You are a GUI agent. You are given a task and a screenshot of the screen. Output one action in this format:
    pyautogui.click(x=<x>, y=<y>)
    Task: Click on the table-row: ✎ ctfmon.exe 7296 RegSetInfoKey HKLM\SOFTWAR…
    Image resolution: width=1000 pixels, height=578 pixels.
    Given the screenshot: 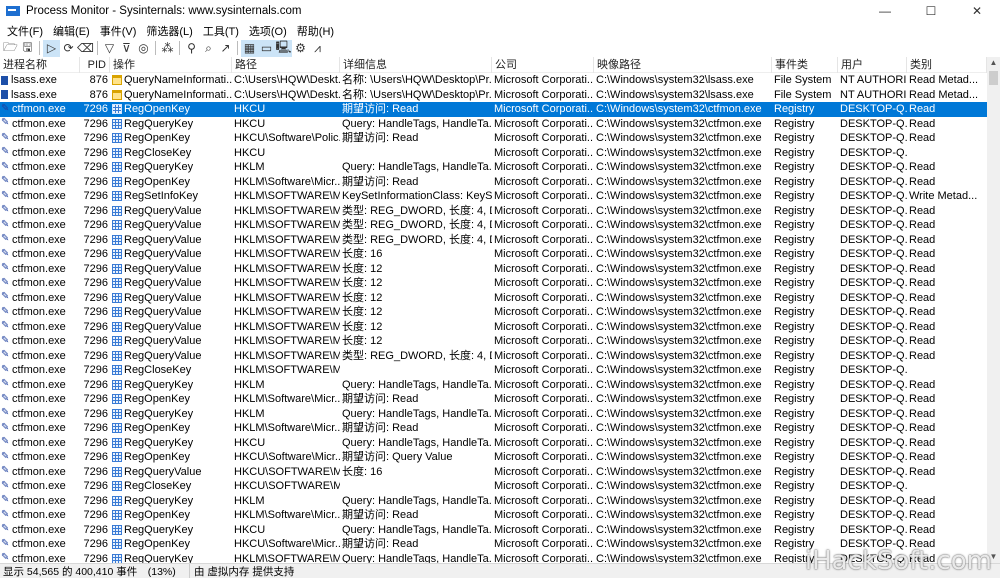 What is the action you would take?
    pyautogui.click(x=493, y=196)
    